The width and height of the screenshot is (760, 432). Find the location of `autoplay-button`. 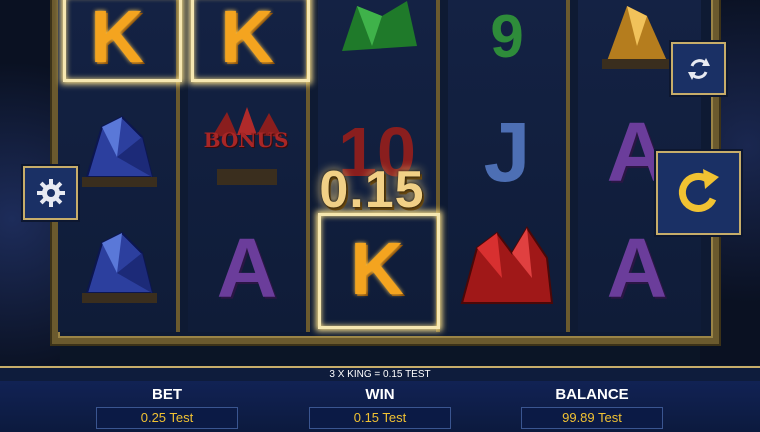

autoplay-button is located at coordinates (698, 68).